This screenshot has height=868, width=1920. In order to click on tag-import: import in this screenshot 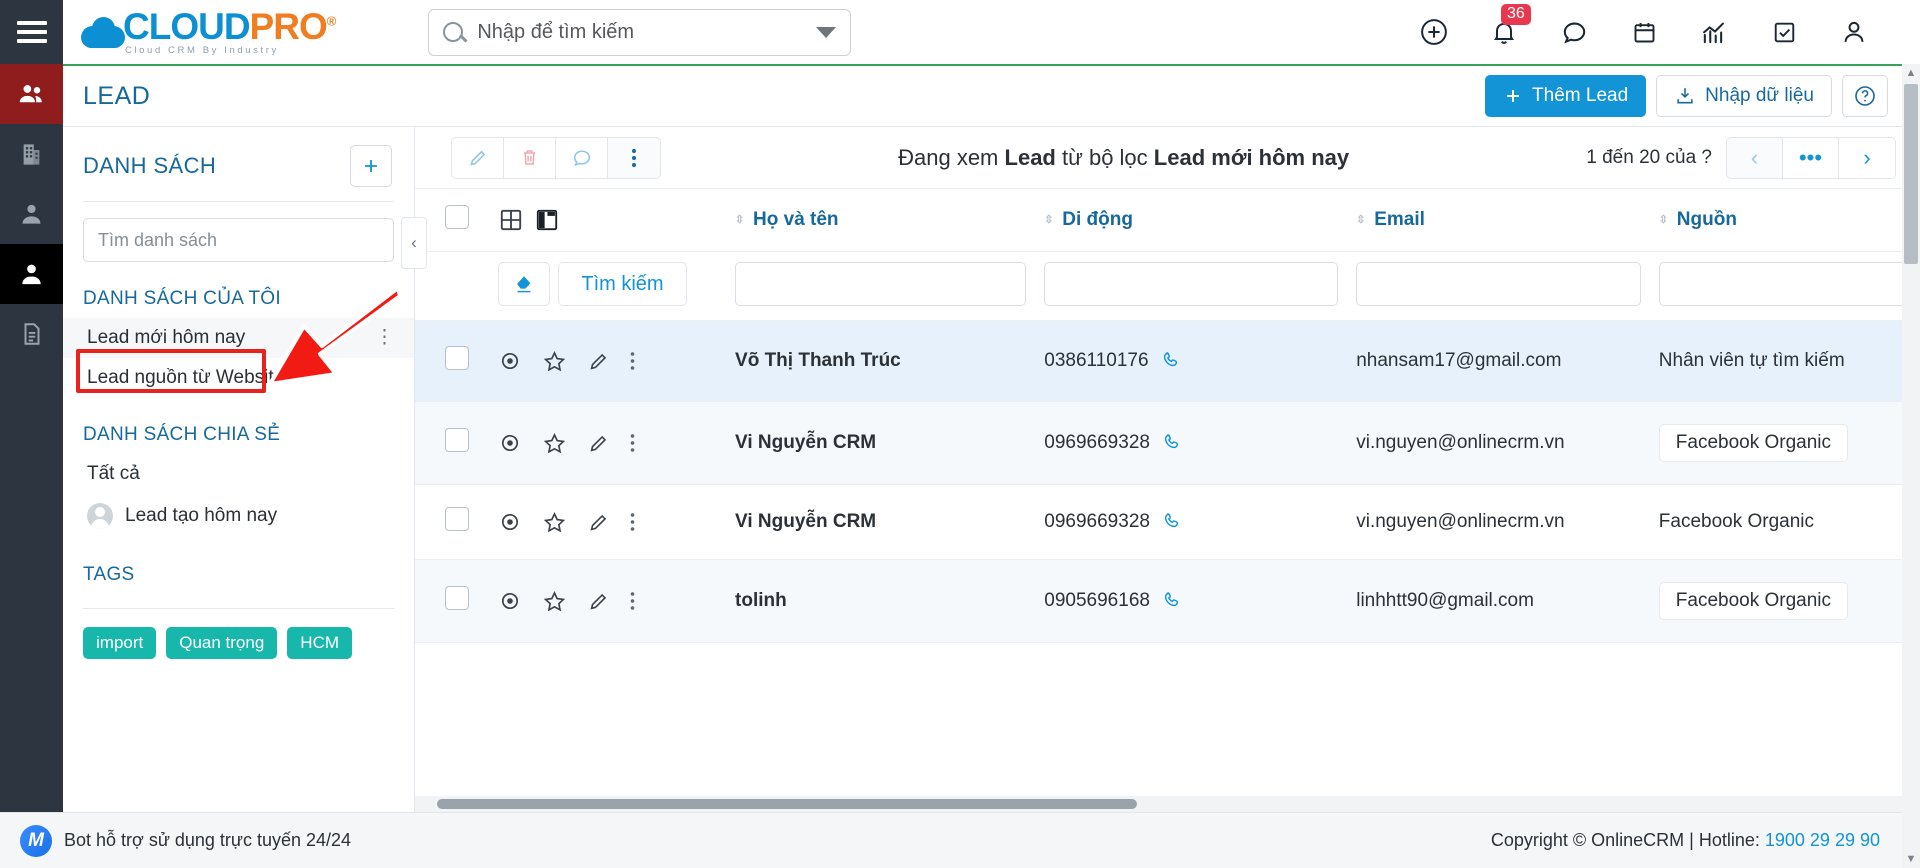, I will do `click(120, 643)`.